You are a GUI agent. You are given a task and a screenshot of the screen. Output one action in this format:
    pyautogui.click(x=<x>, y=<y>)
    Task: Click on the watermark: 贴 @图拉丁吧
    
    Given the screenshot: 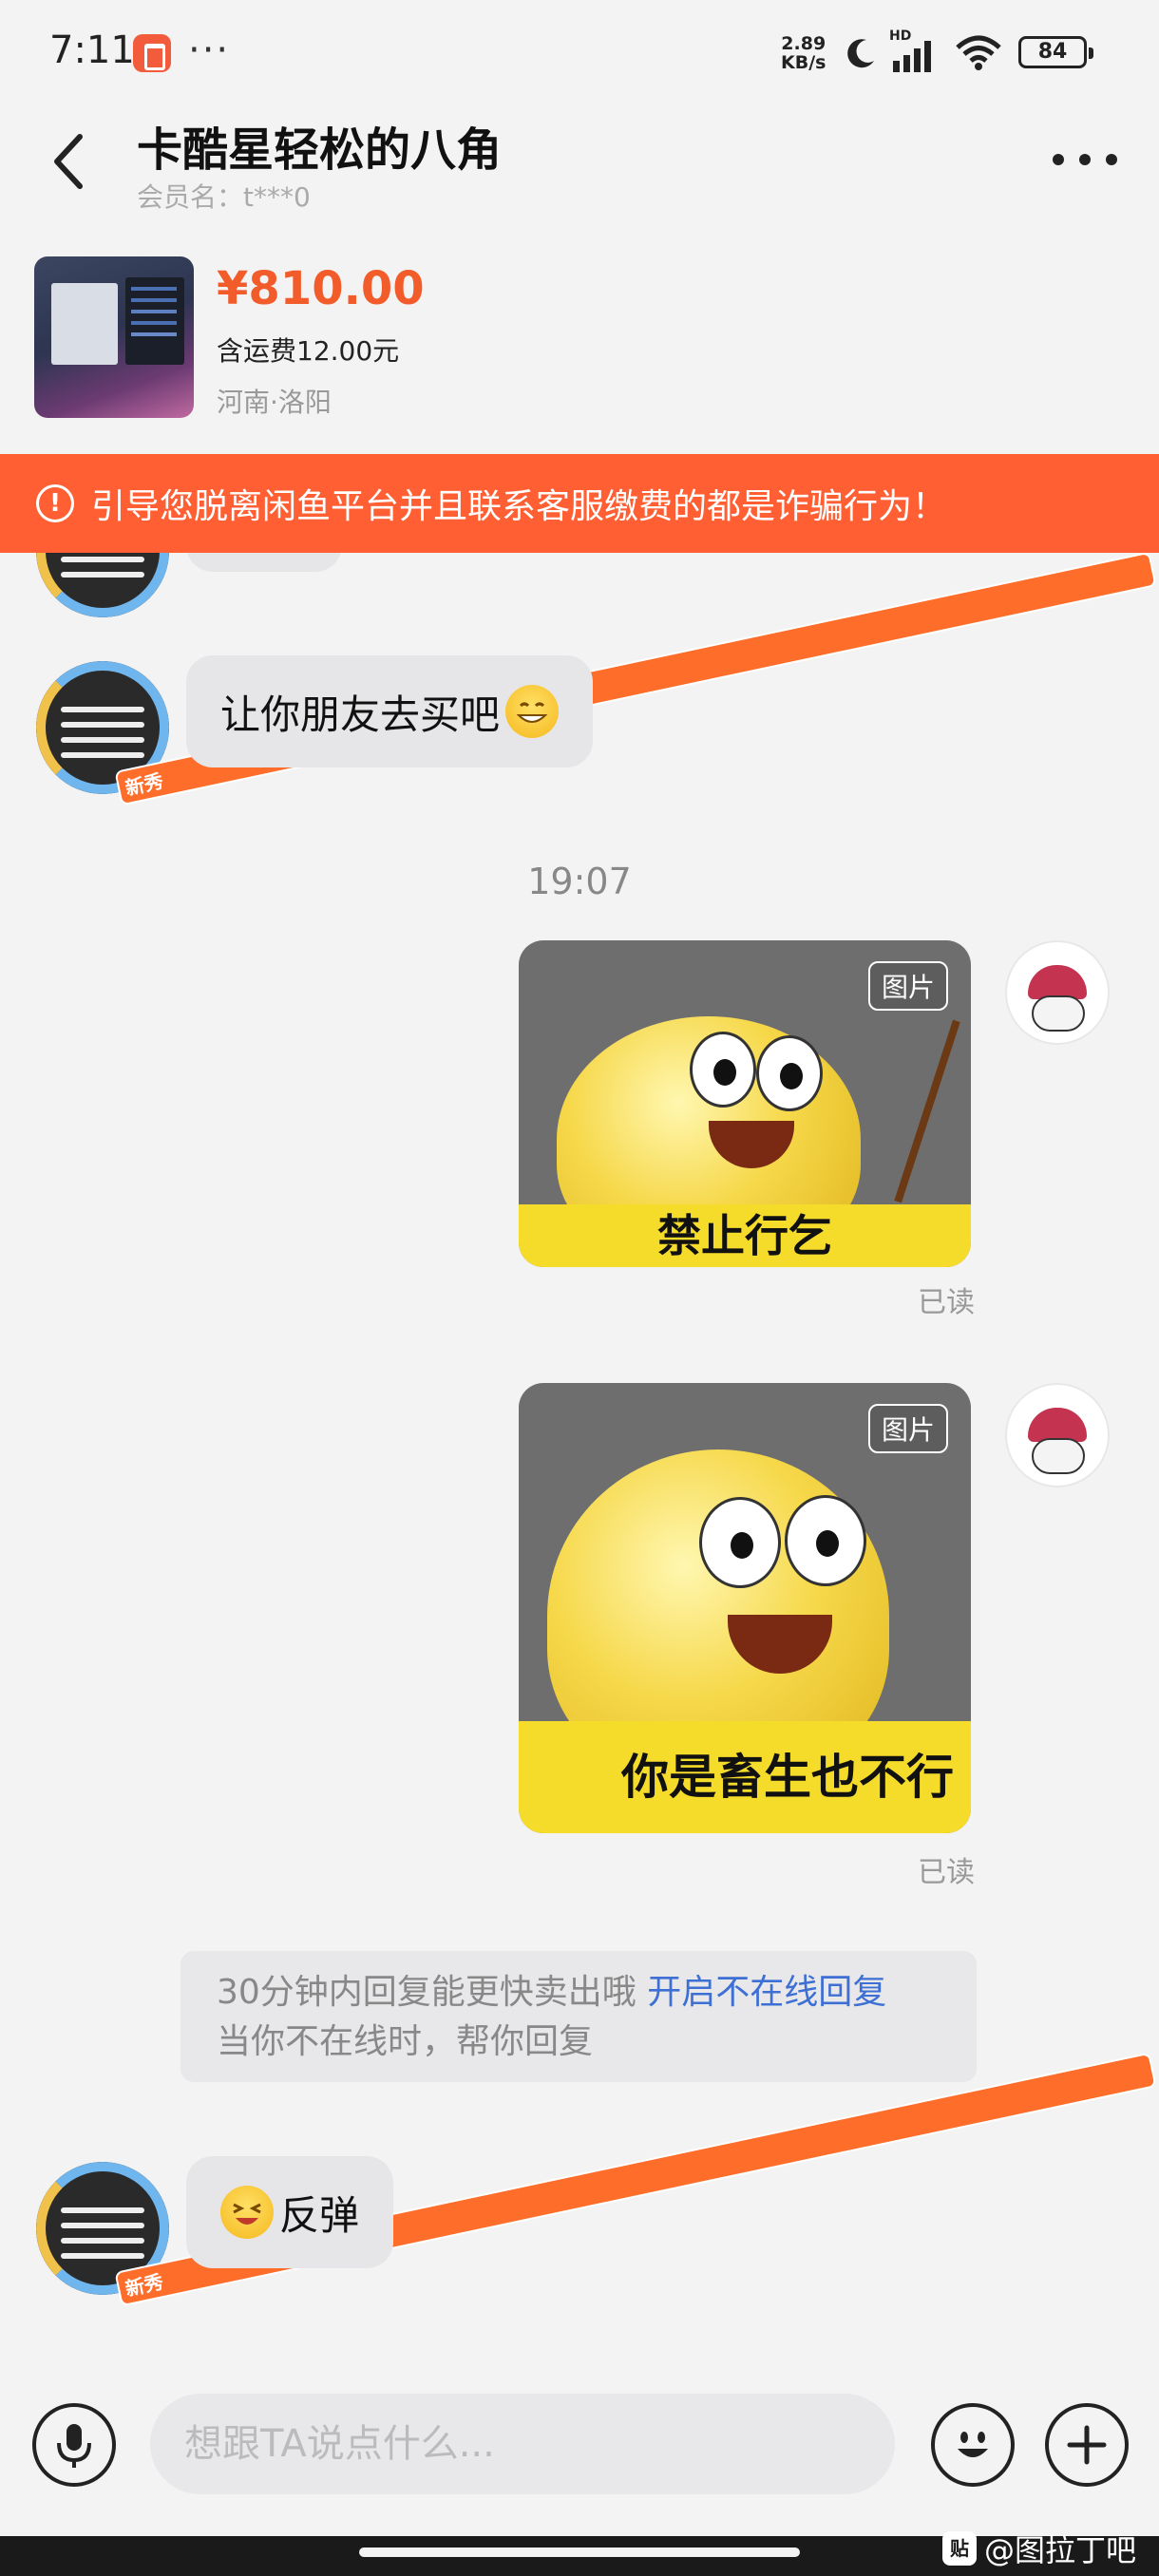 What is the action you would take?
    pyautogui.click(x=1038, y=2548)
    